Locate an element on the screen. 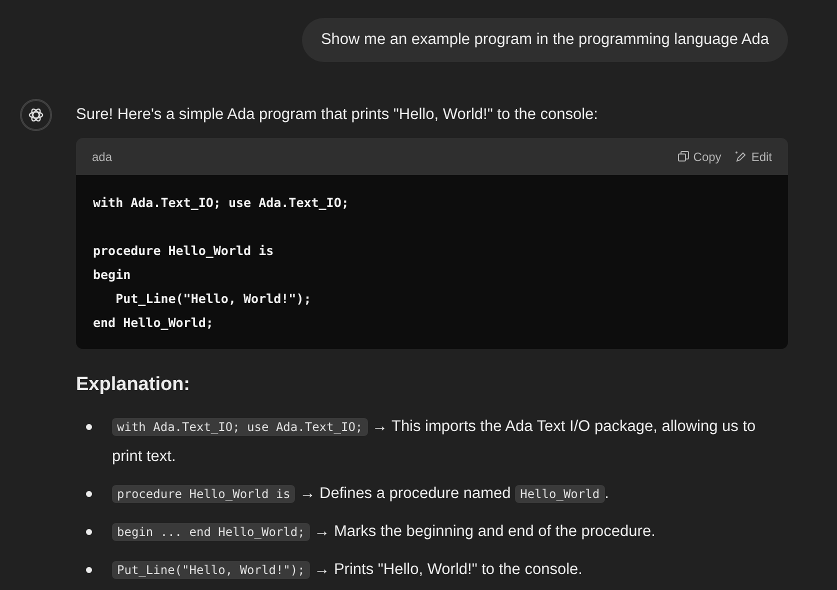  copy-button: Copy is located at coordinates (700, 157).